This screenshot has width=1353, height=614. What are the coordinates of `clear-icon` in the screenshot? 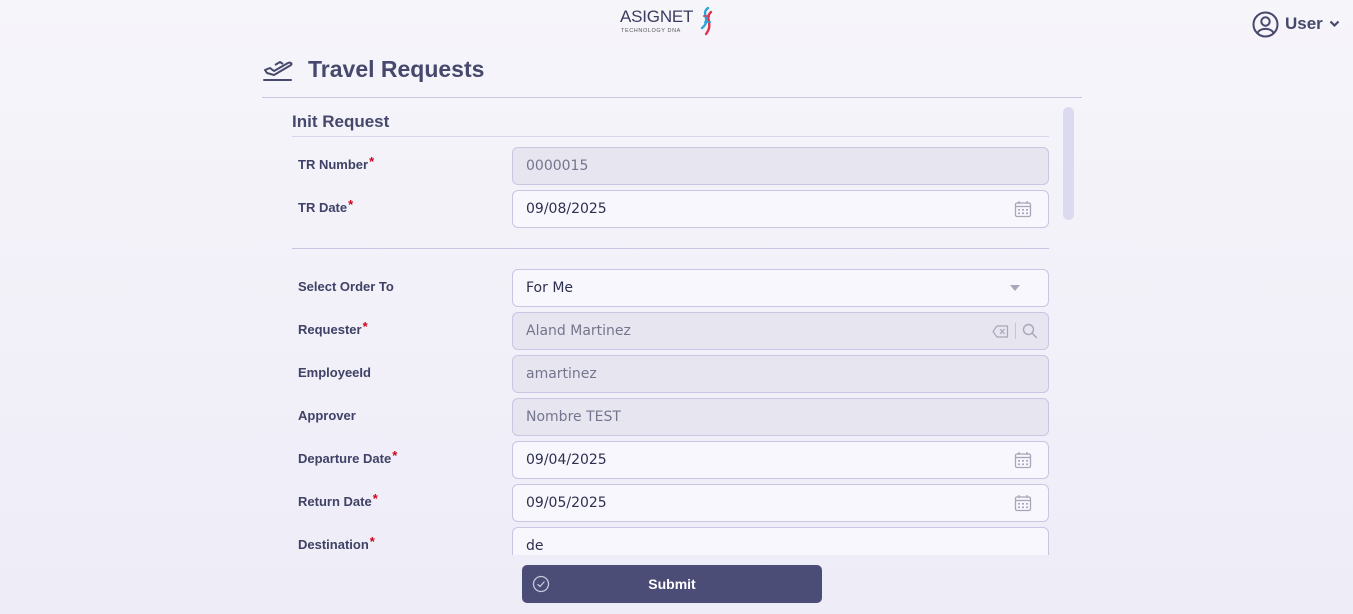 It's located at (1000, 331).